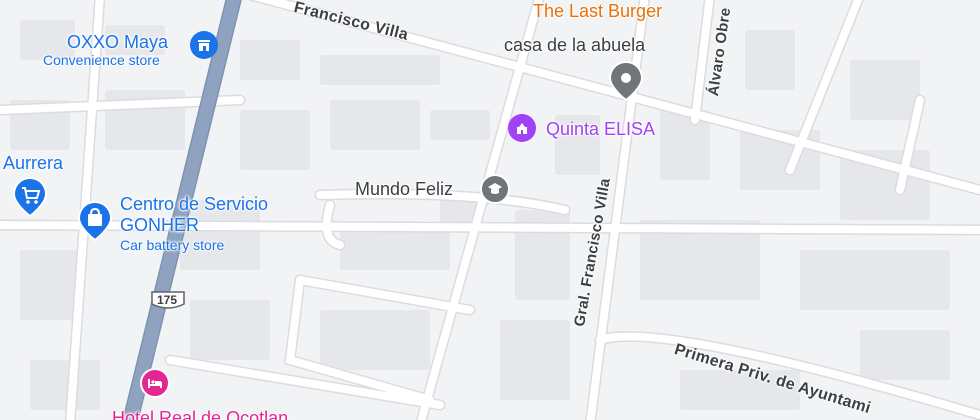 This screenshot has height=420, width=980. I want to click on poi-category: Convenience store, so click(101, 60).